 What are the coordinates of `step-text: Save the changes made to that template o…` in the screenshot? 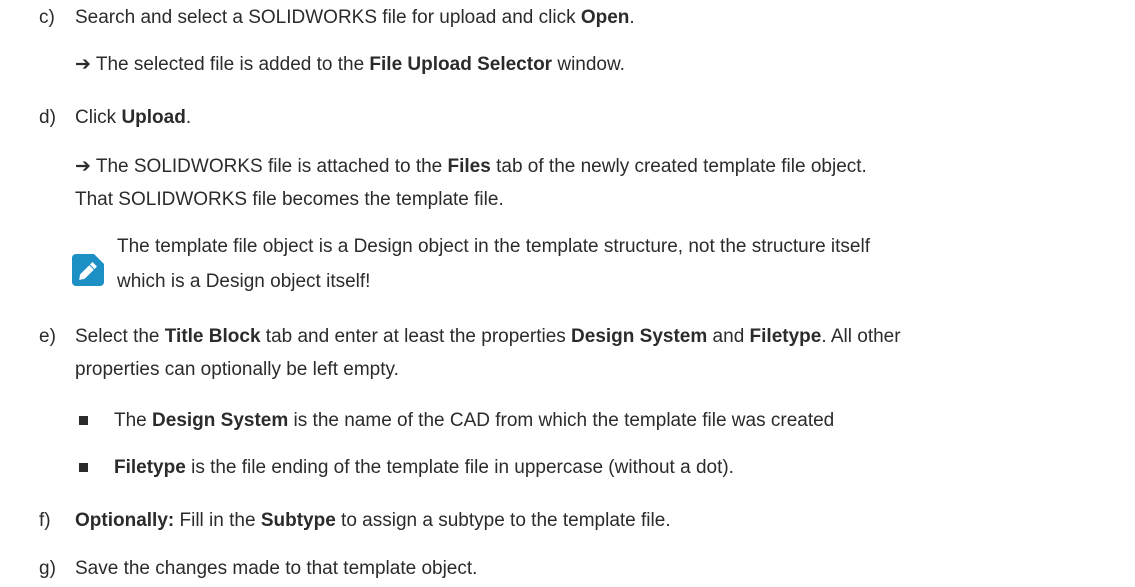 It's located at (276, 568).